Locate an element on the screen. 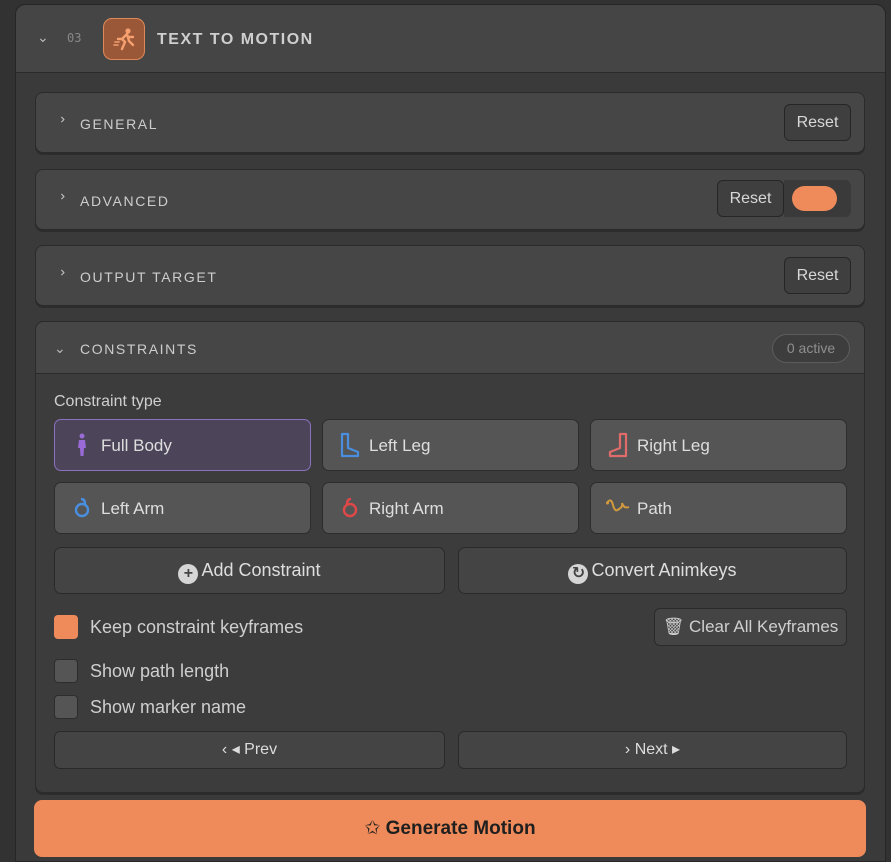 This screenshot has height=862, width=891. plus-circle-icon: + is located at coordinates (188, 574).